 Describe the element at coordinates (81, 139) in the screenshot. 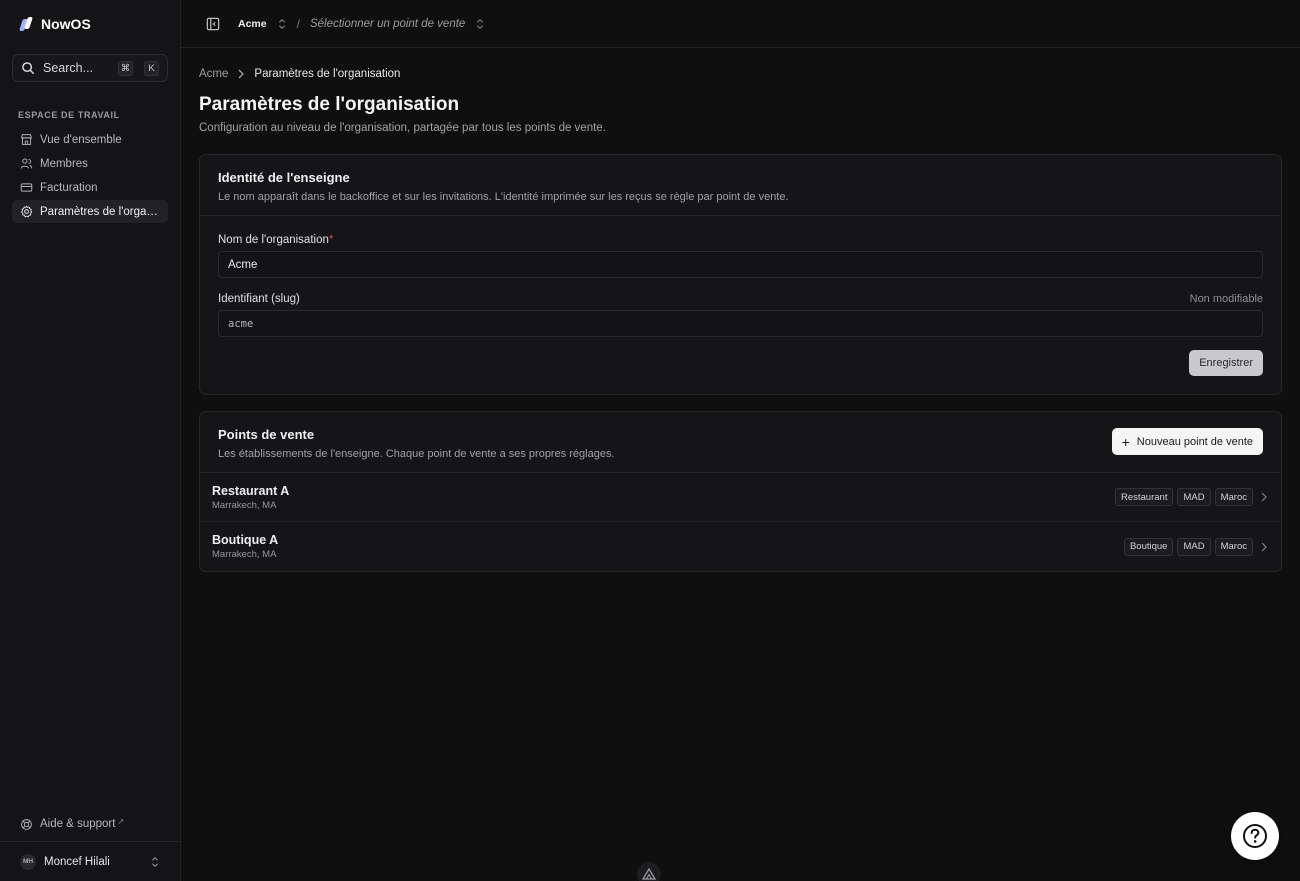

I see `sidebar-item-label: Vue d'ensemble` at that location.